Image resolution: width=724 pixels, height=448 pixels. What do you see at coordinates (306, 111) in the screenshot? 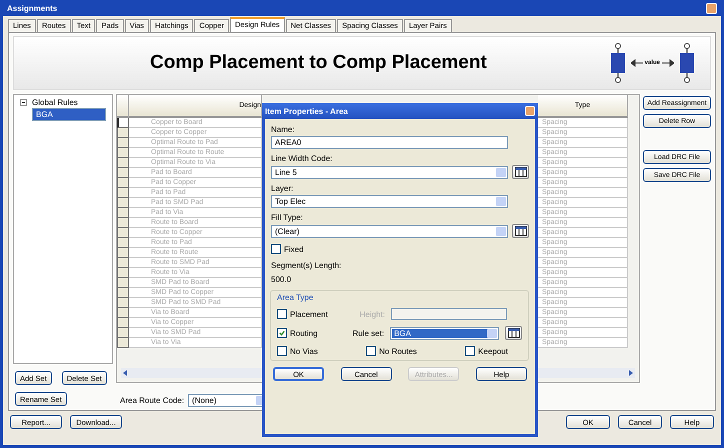
I see `dialog-title: Item Properties - Area` at bounding box center [306, 111].